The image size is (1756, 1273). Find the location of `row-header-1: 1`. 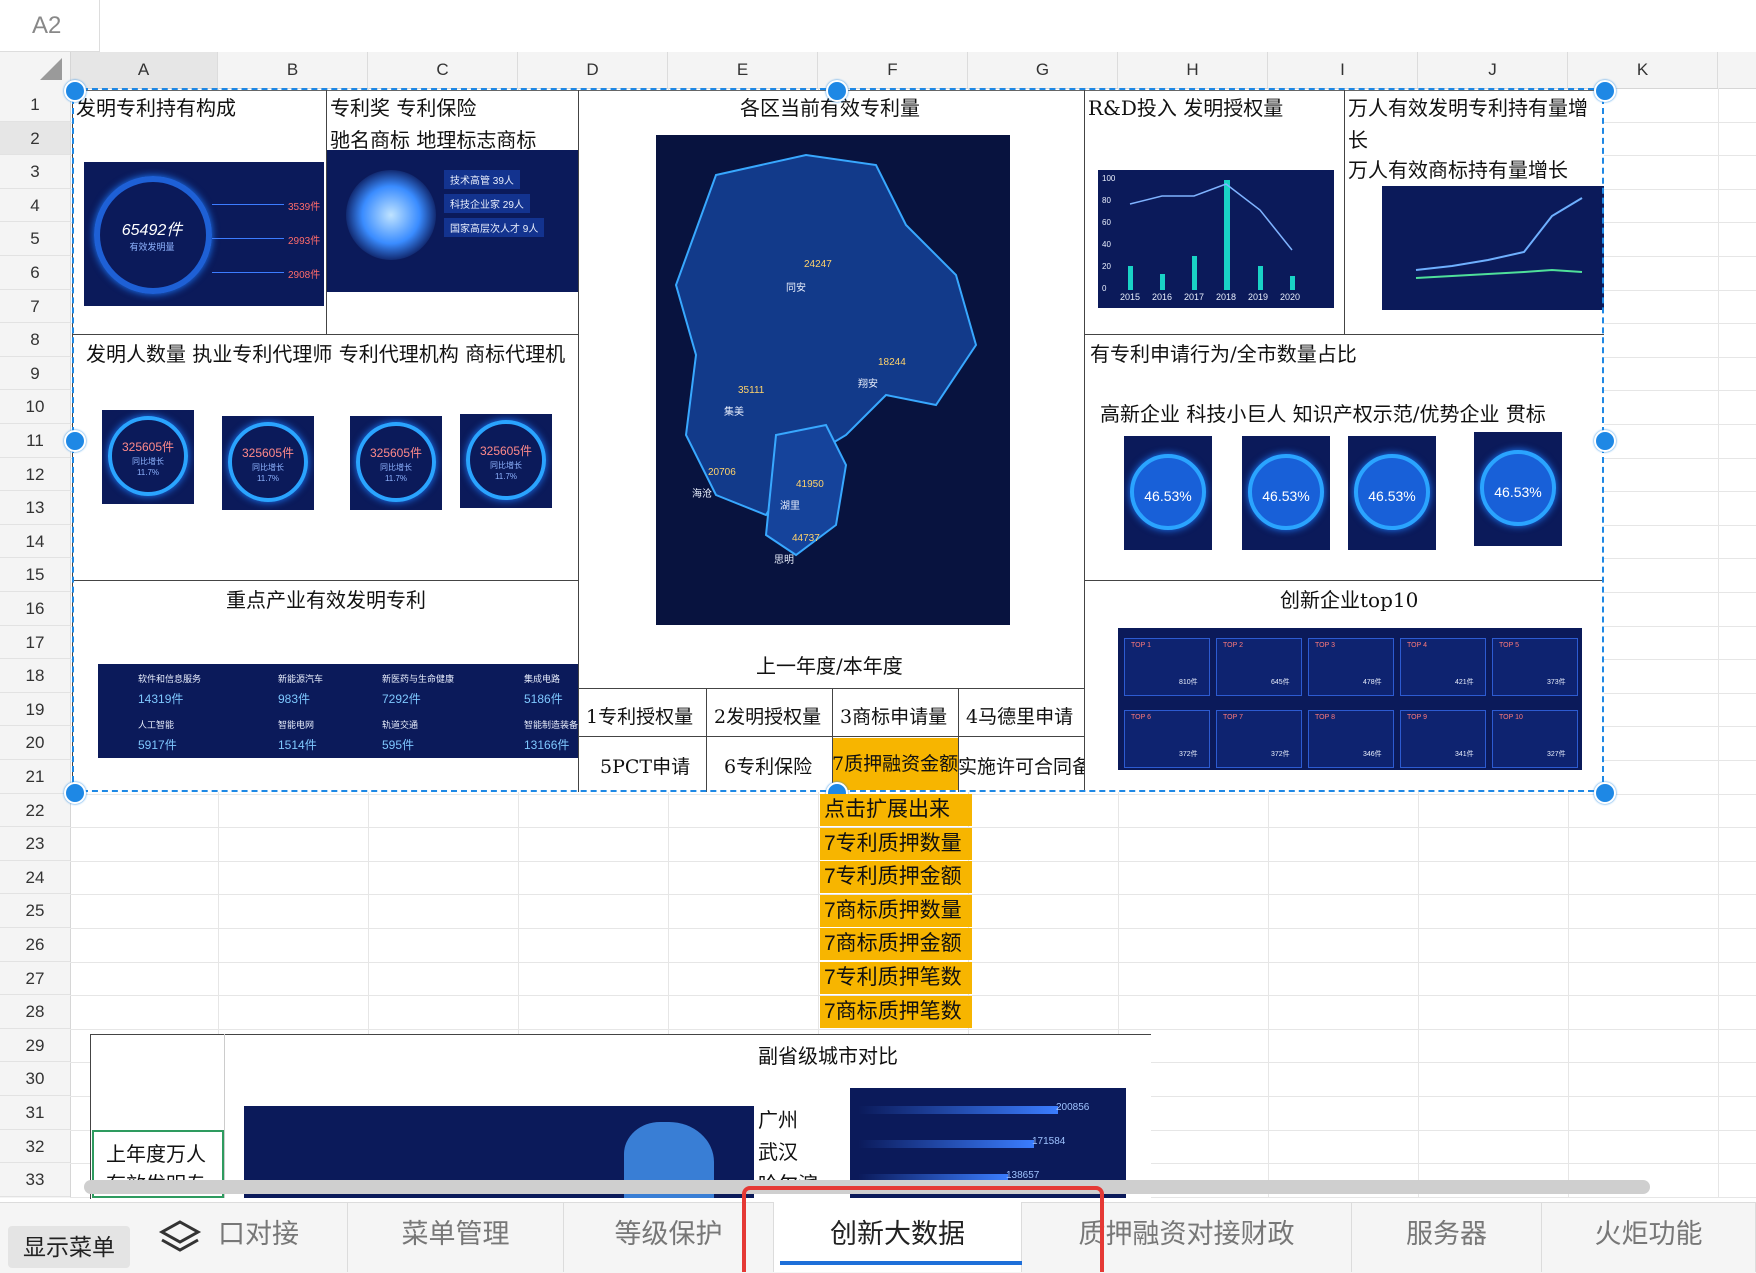

row-header-1: 1 is located at coordinates (35, 105).